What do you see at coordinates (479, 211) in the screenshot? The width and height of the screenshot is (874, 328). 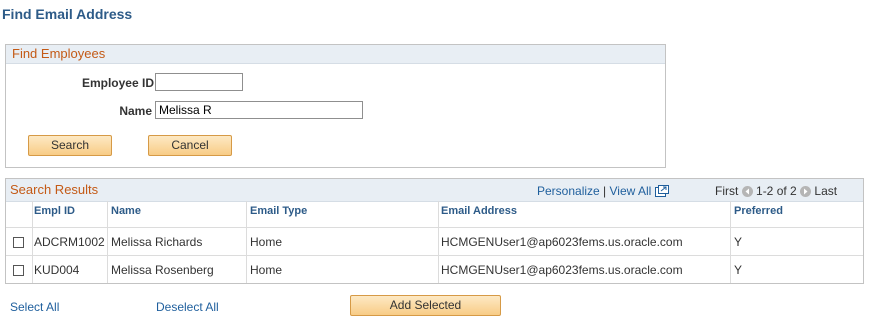 I see `column-header-email-address: Email Address` at bounding box center [479, 211].